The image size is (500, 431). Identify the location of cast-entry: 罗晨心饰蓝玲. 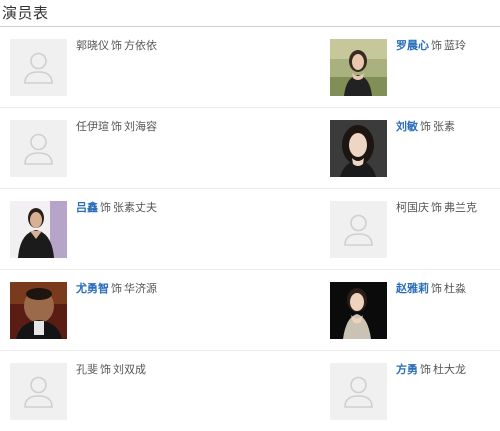
(412, 67).